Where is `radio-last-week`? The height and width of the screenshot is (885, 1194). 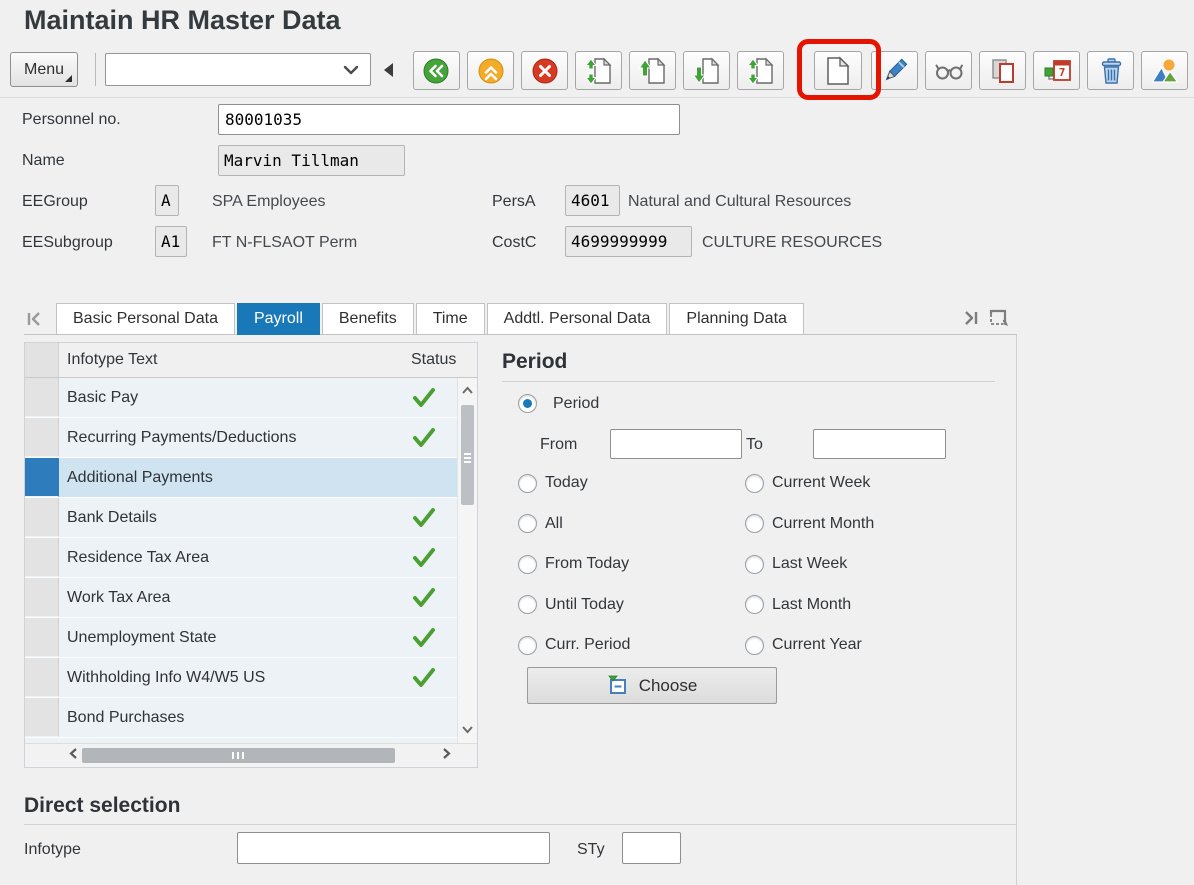 radio-last-week is located at coordinates (754, 564).